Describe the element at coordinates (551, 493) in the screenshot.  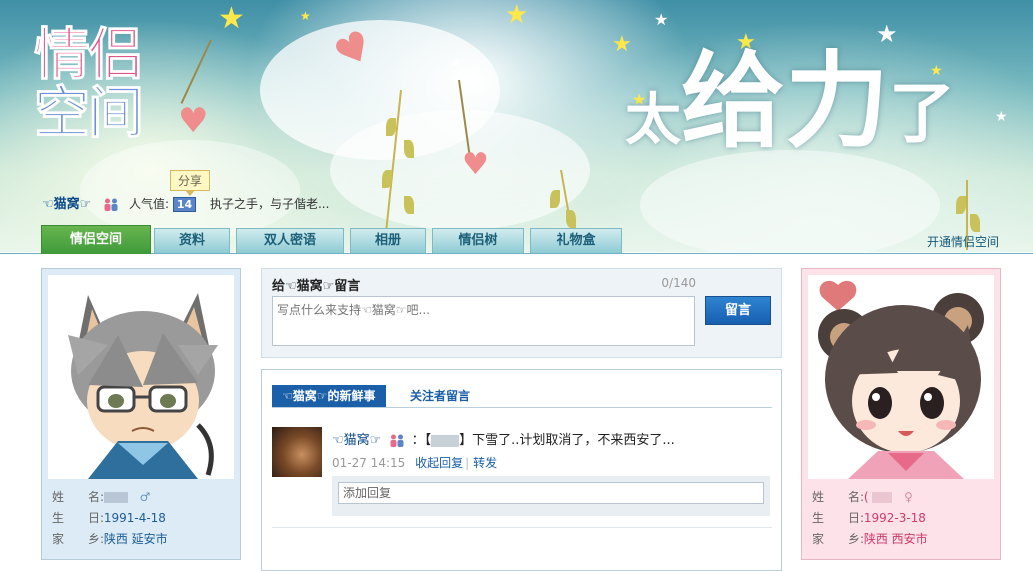
I see `reply-input: 添加回复` at that location.